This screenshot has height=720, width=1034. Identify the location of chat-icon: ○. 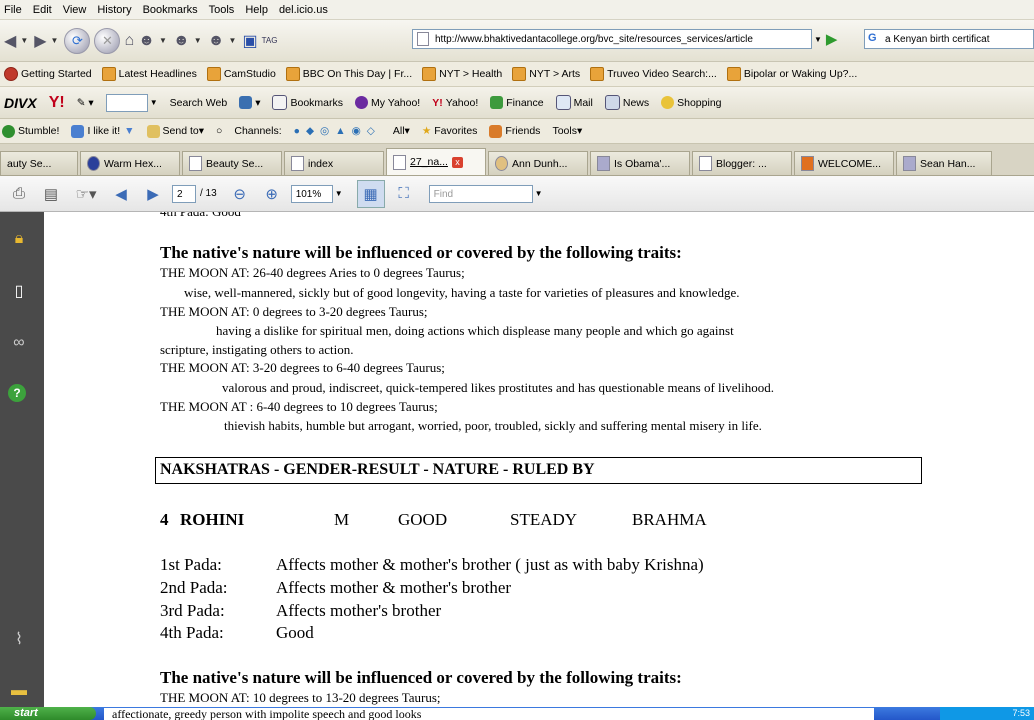
(219, 131).